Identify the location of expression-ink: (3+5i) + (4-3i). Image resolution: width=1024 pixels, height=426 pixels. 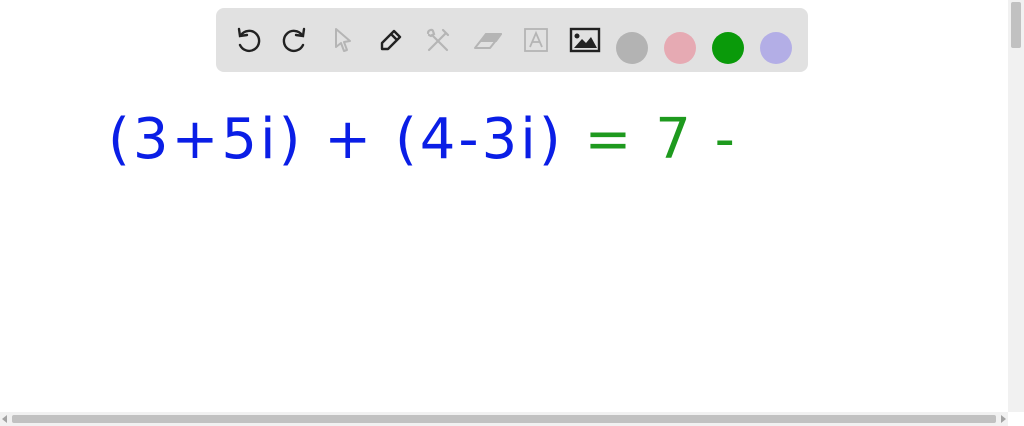
(346, 139).